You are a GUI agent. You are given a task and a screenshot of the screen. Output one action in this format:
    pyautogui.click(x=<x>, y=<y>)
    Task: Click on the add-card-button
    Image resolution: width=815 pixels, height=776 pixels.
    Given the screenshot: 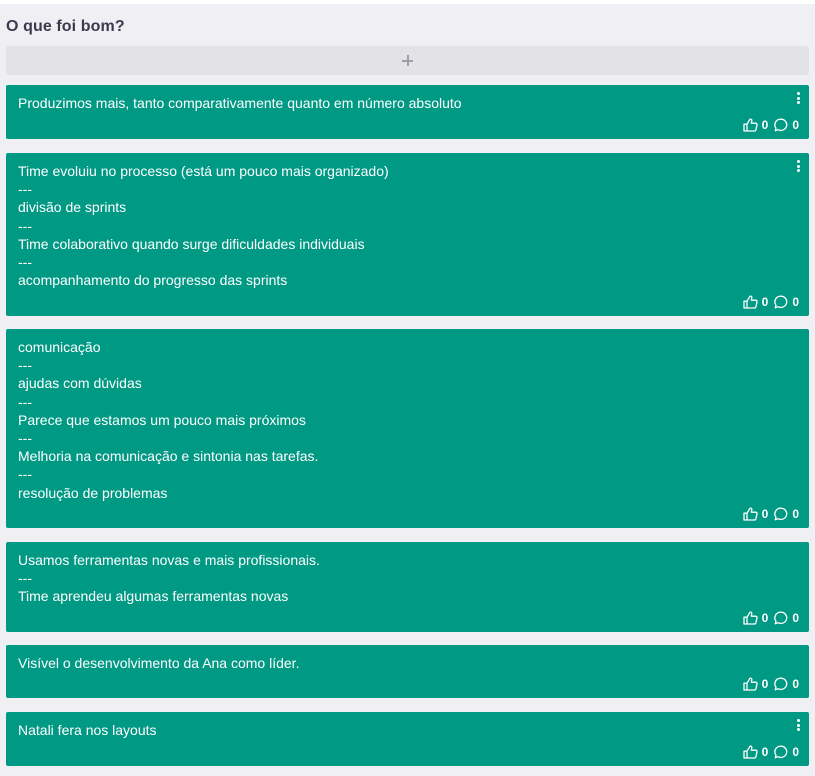 What is the action you would take?
    pyautogui.click(x=407, y=60)
    